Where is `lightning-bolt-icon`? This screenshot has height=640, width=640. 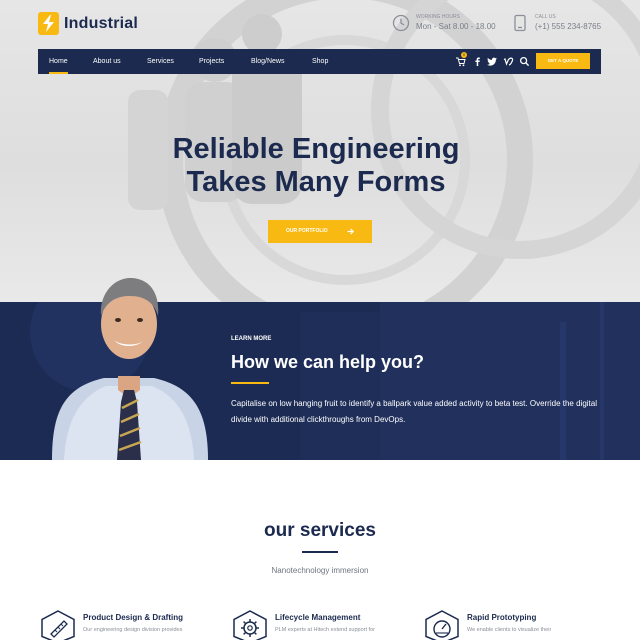 lightning-bolt-icon is located at coordinates (48, 23).